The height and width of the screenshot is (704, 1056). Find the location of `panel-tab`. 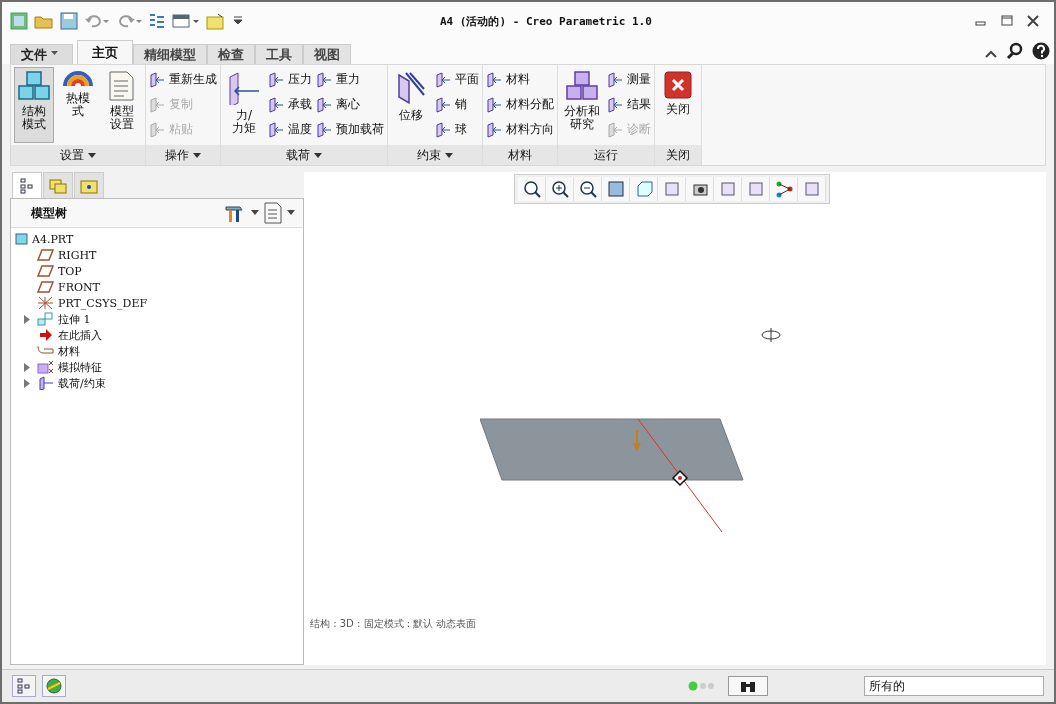

panel-tab is located at coordinates (27, 185).